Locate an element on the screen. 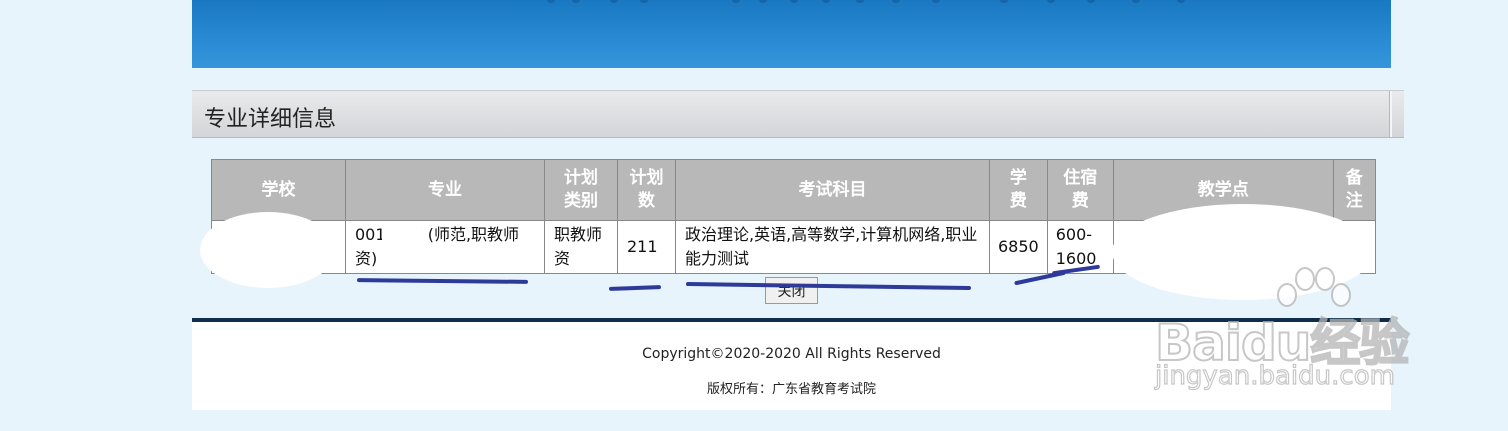  section-title: 专业详细信息 is located at coordinates (270, 119).